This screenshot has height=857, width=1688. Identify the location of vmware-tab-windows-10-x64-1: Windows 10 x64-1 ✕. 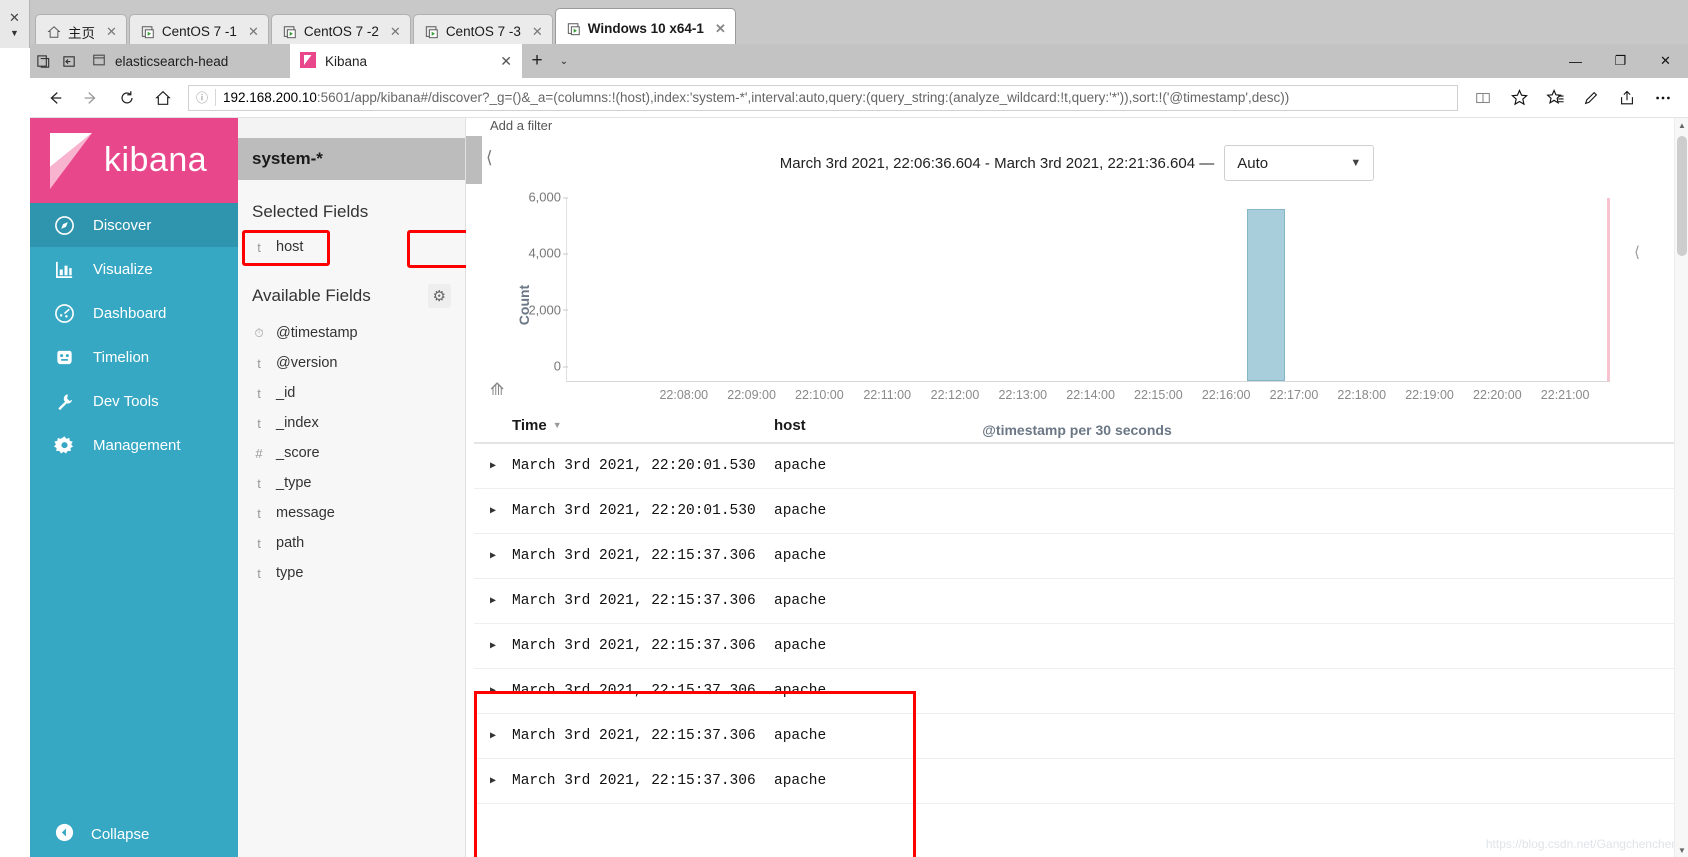
(645, 28).